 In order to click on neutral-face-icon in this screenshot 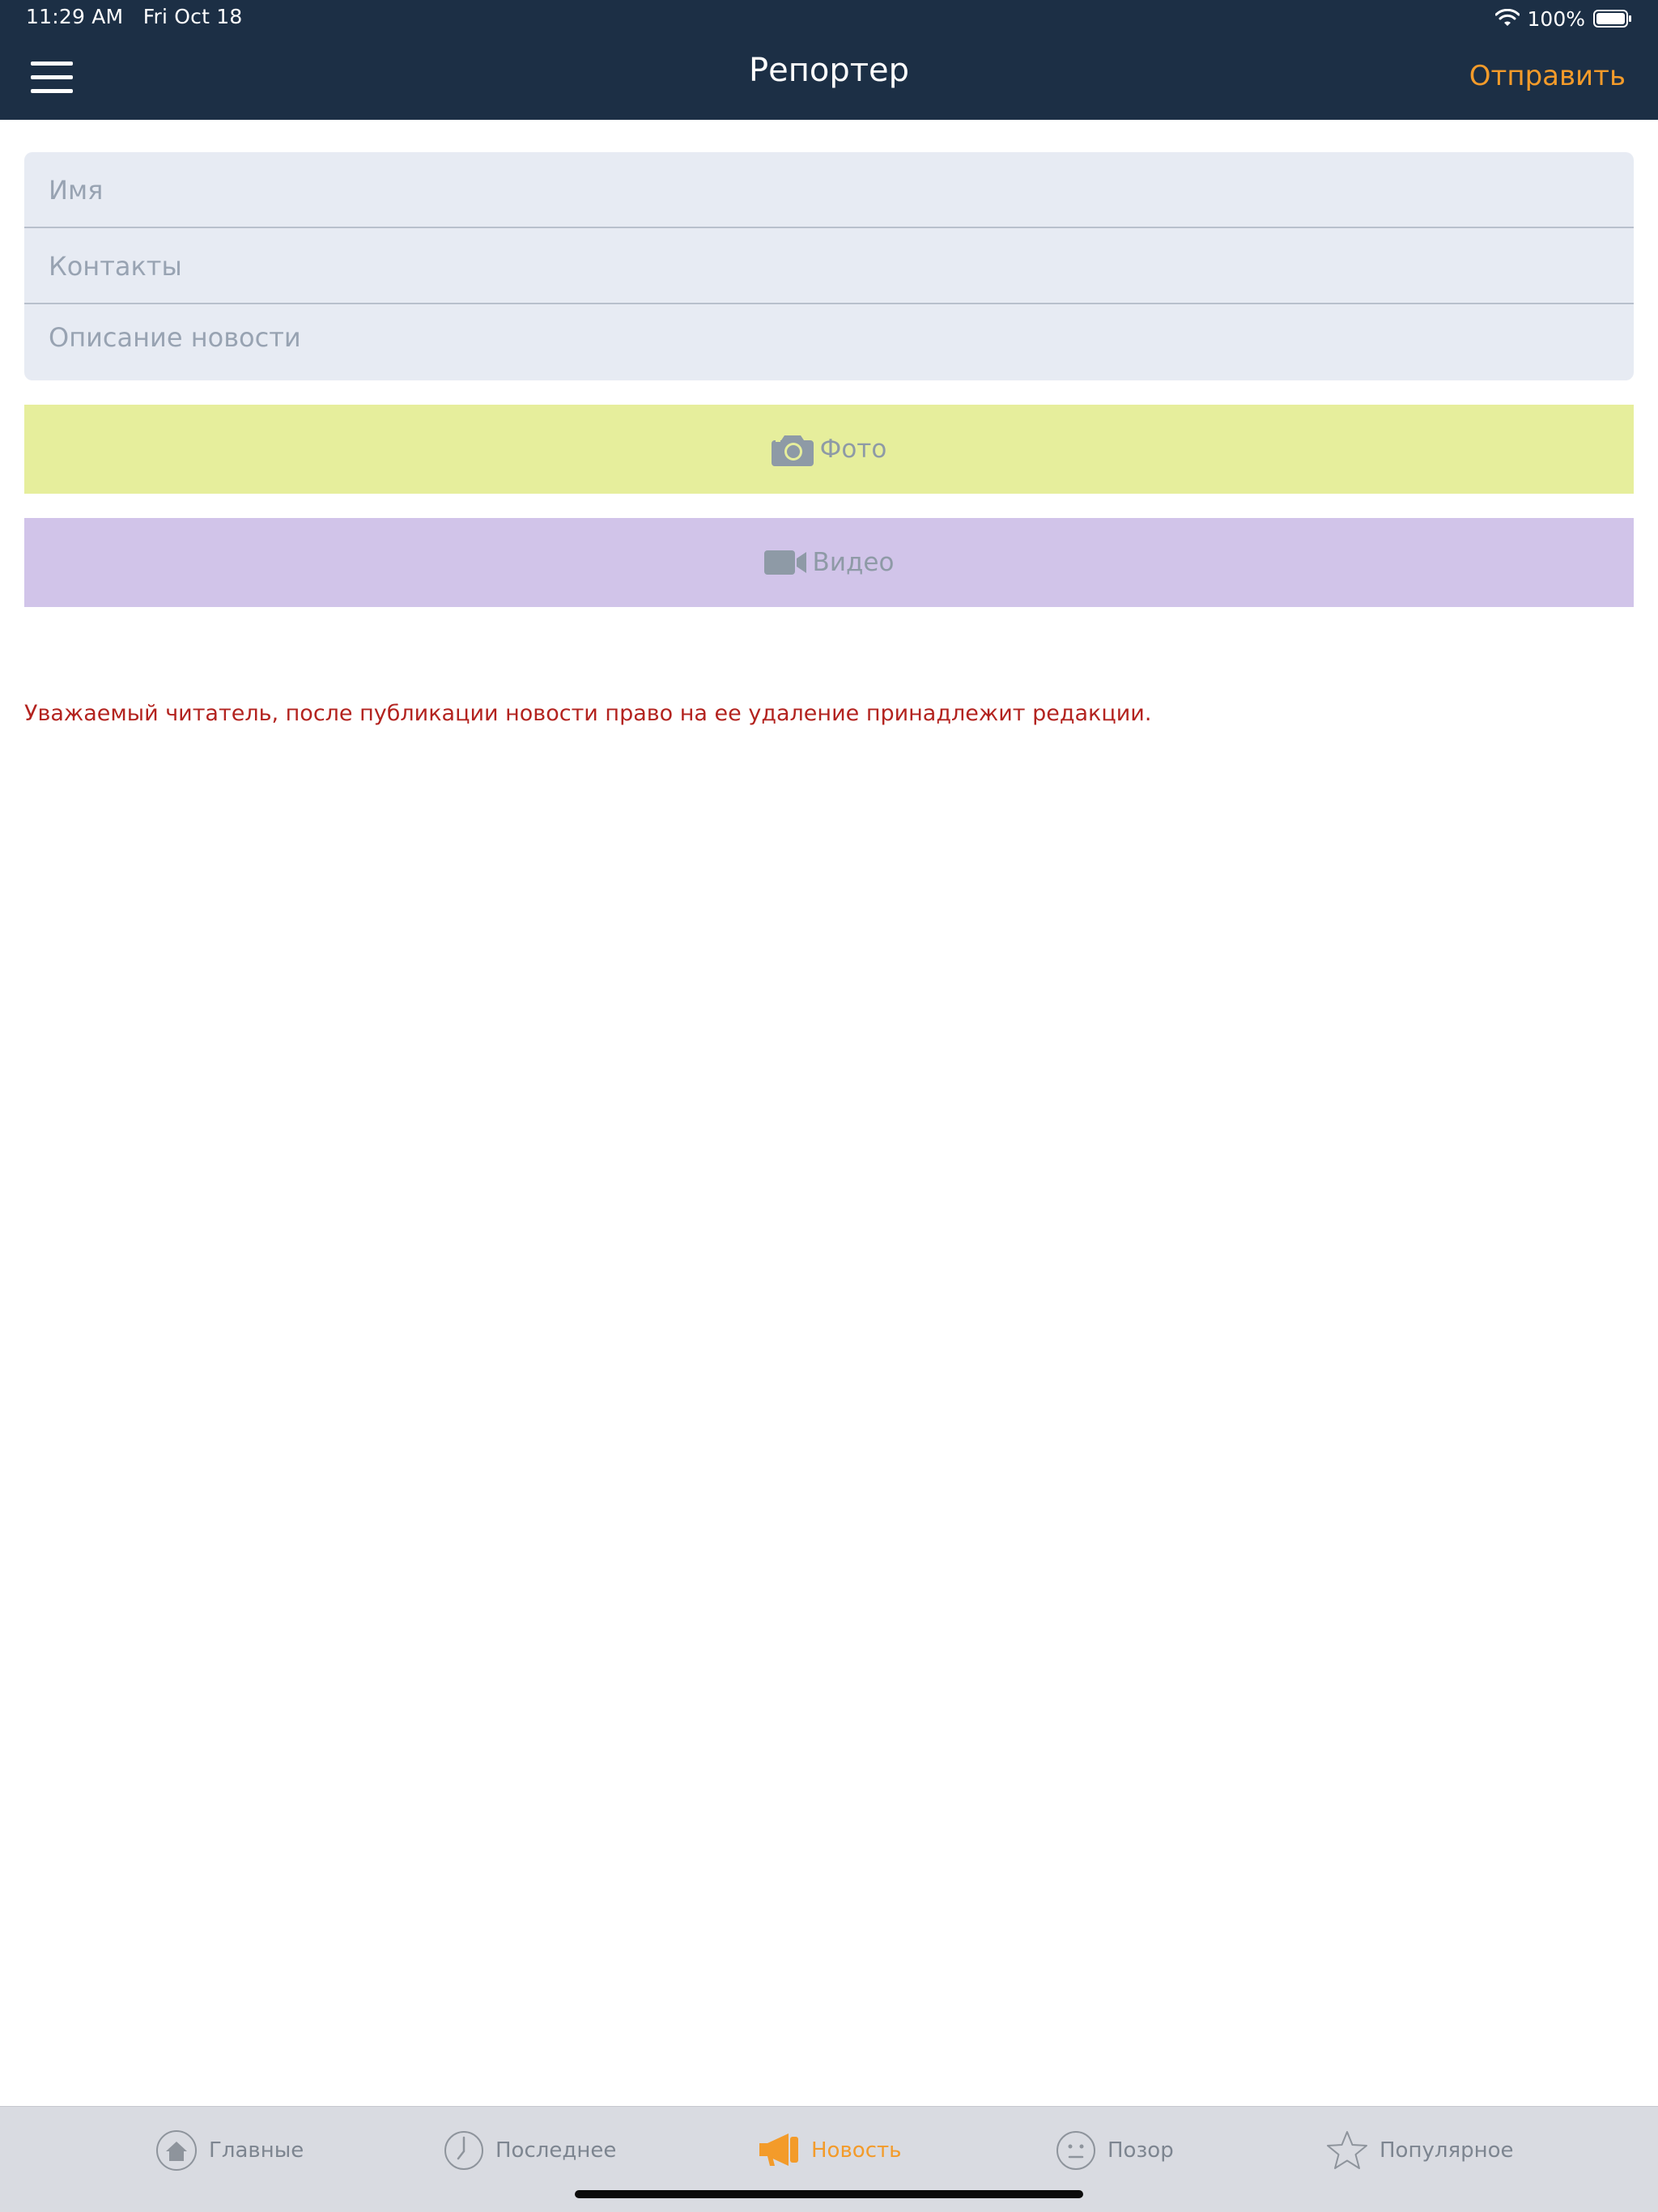, I will do `click(1075, 2150)`.